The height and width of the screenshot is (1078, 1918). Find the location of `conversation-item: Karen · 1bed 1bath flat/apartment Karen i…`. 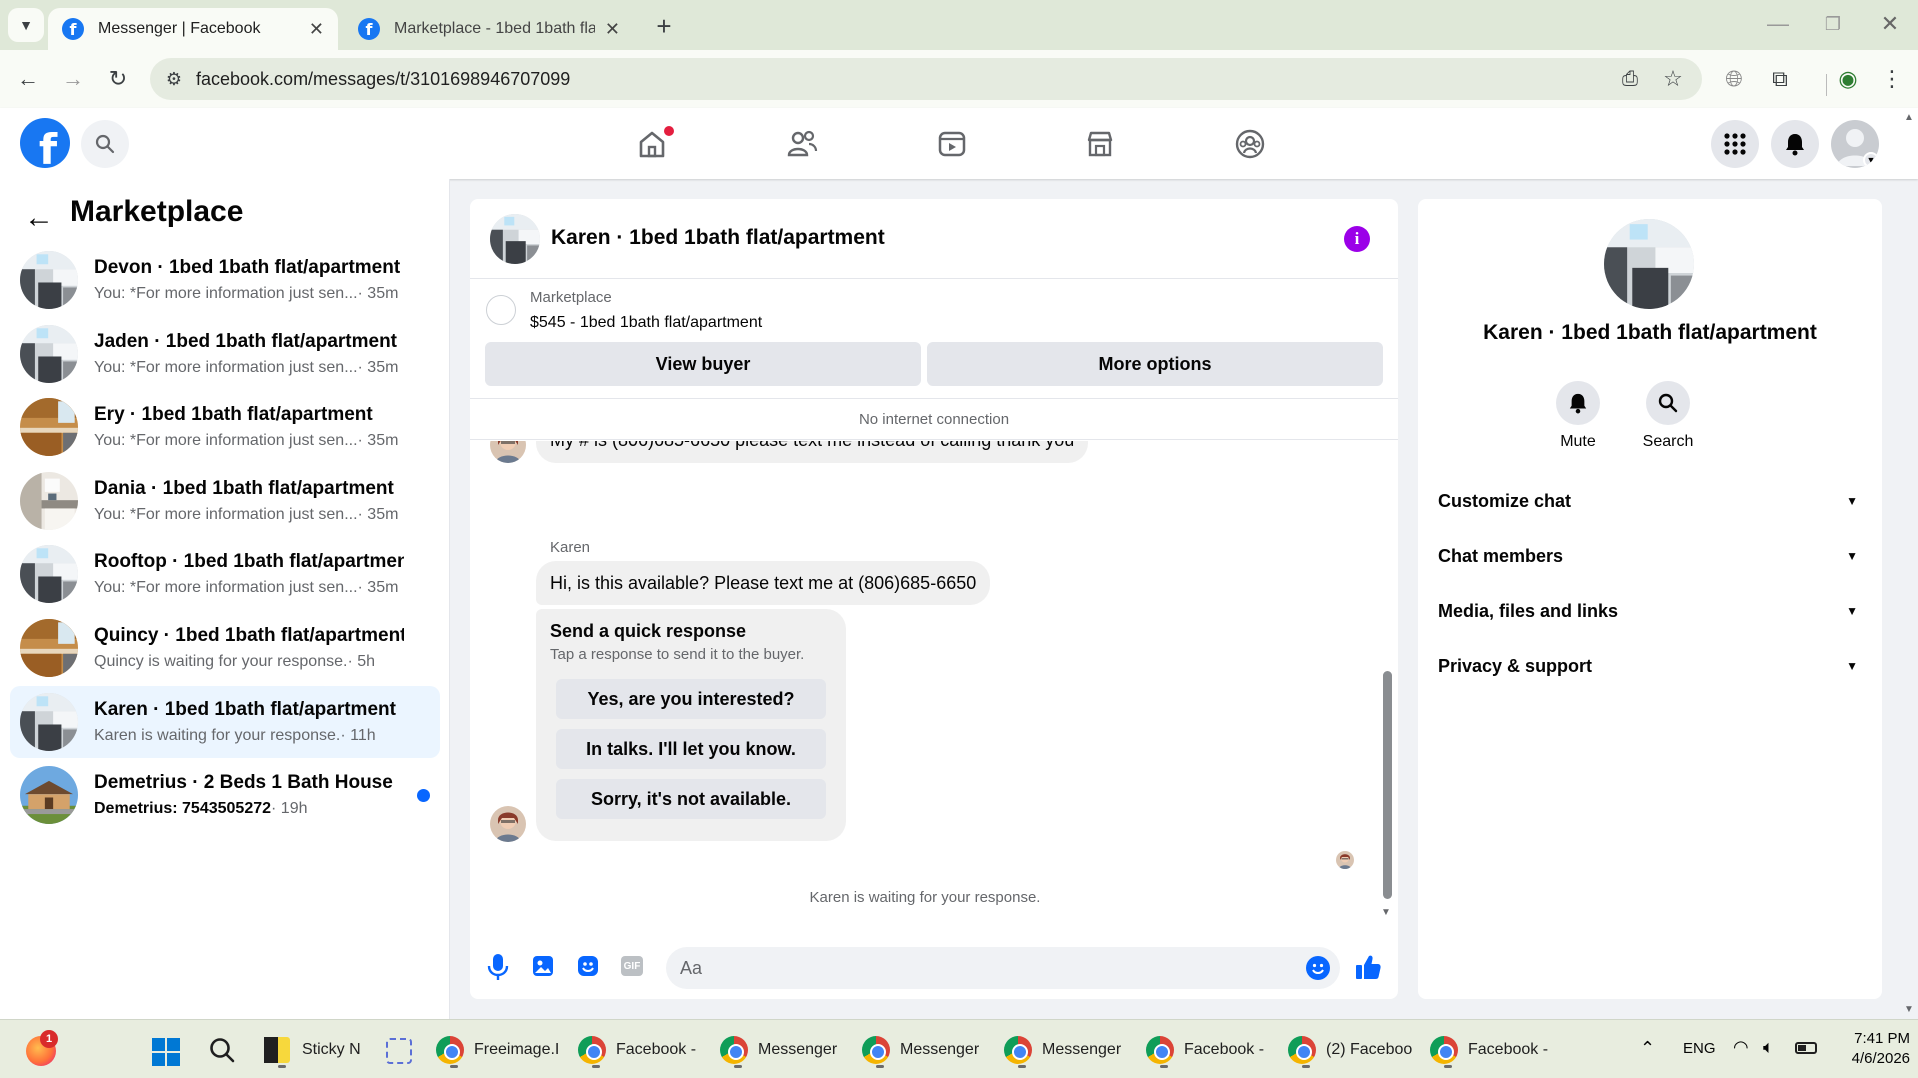

conversation-item: Karen · 1bed 1bath flat/apartment Karen i… is located at coordinates (225, 721).